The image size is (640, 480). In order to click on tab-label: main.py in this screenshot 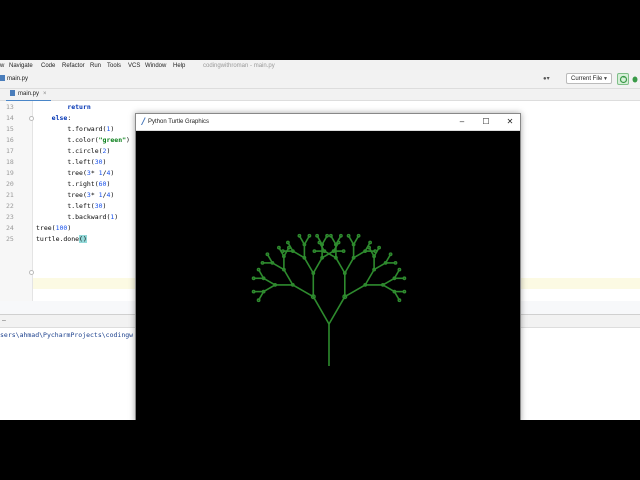, I will do `click(29, 94)`.